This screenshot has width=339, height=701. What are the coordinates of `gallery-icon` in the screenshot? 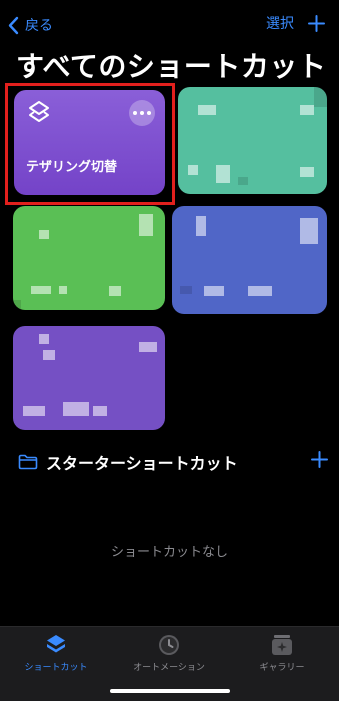 It's located at (282, 645).